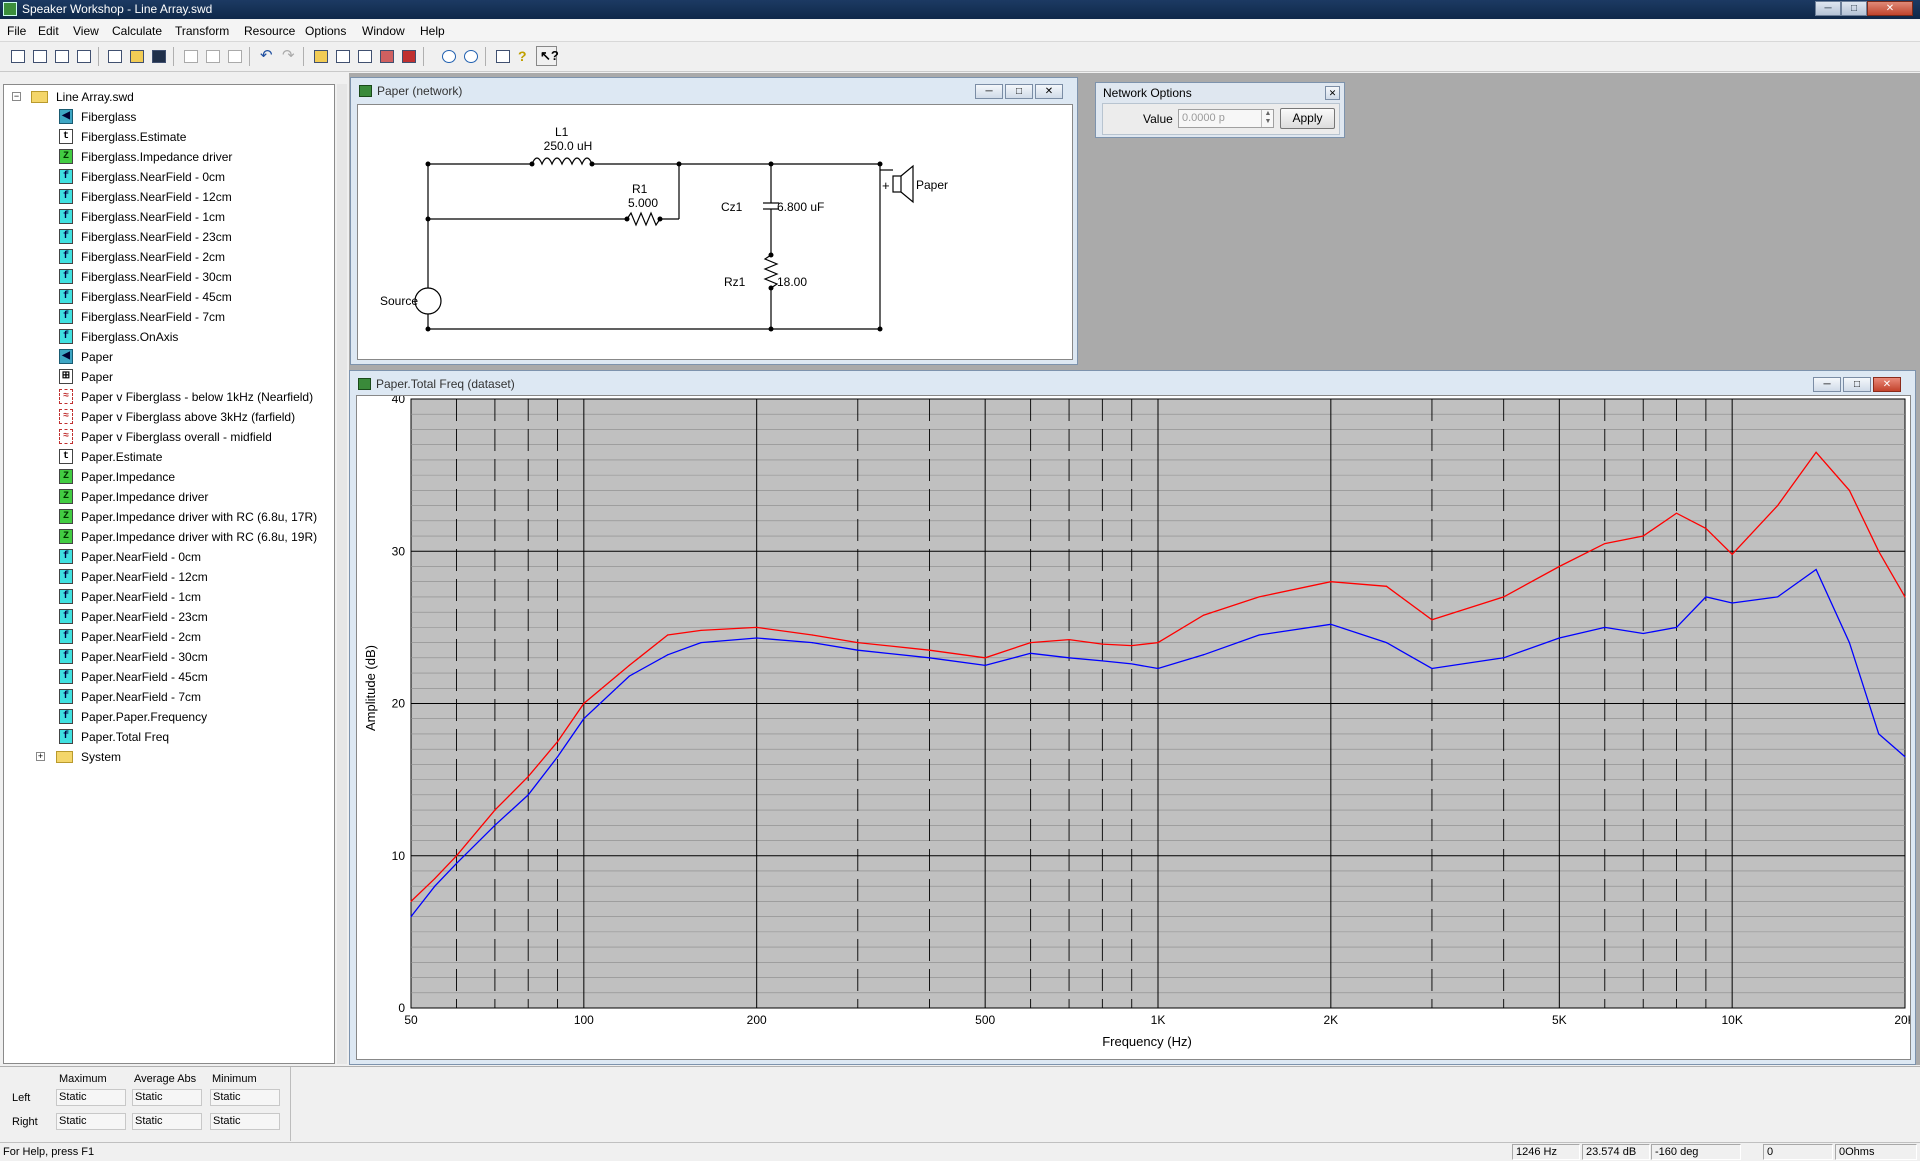 The height and width of the screenshot is (1161, 1920). Describe the element at coordinates (383, 31) in the screenshot. I see `menu-window: Window` at that location.